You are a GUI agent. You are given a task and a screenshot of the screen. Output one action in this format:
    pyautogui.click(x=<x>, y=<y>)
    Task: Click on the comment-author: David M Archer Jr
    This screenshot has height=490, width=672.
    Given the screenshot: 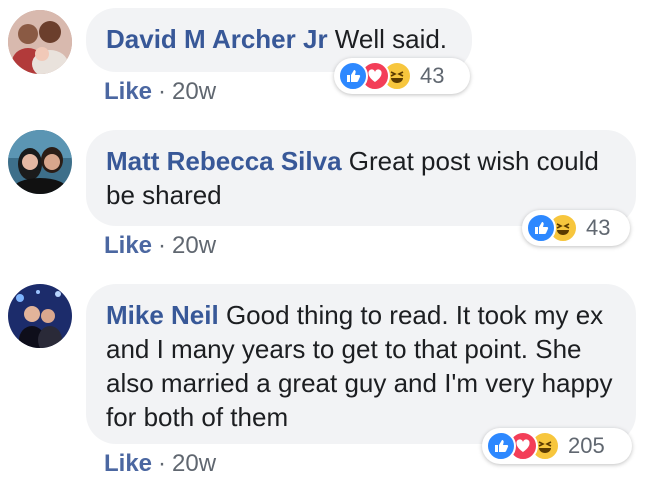 What is the action you would take?
    pyautogui.click(x=217, y=39)
    